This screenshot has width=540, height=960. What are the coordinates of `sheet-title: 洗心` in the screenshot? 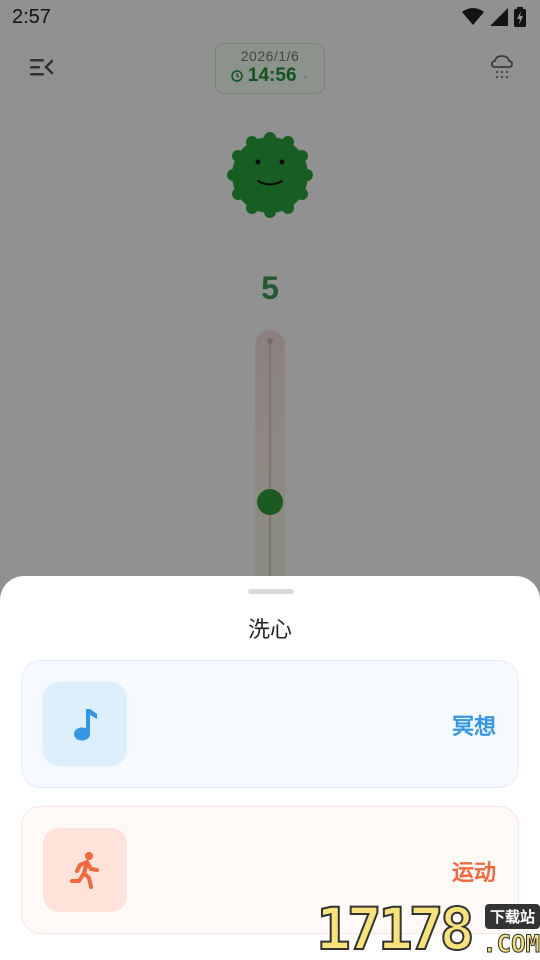 It's located at (269, 630).